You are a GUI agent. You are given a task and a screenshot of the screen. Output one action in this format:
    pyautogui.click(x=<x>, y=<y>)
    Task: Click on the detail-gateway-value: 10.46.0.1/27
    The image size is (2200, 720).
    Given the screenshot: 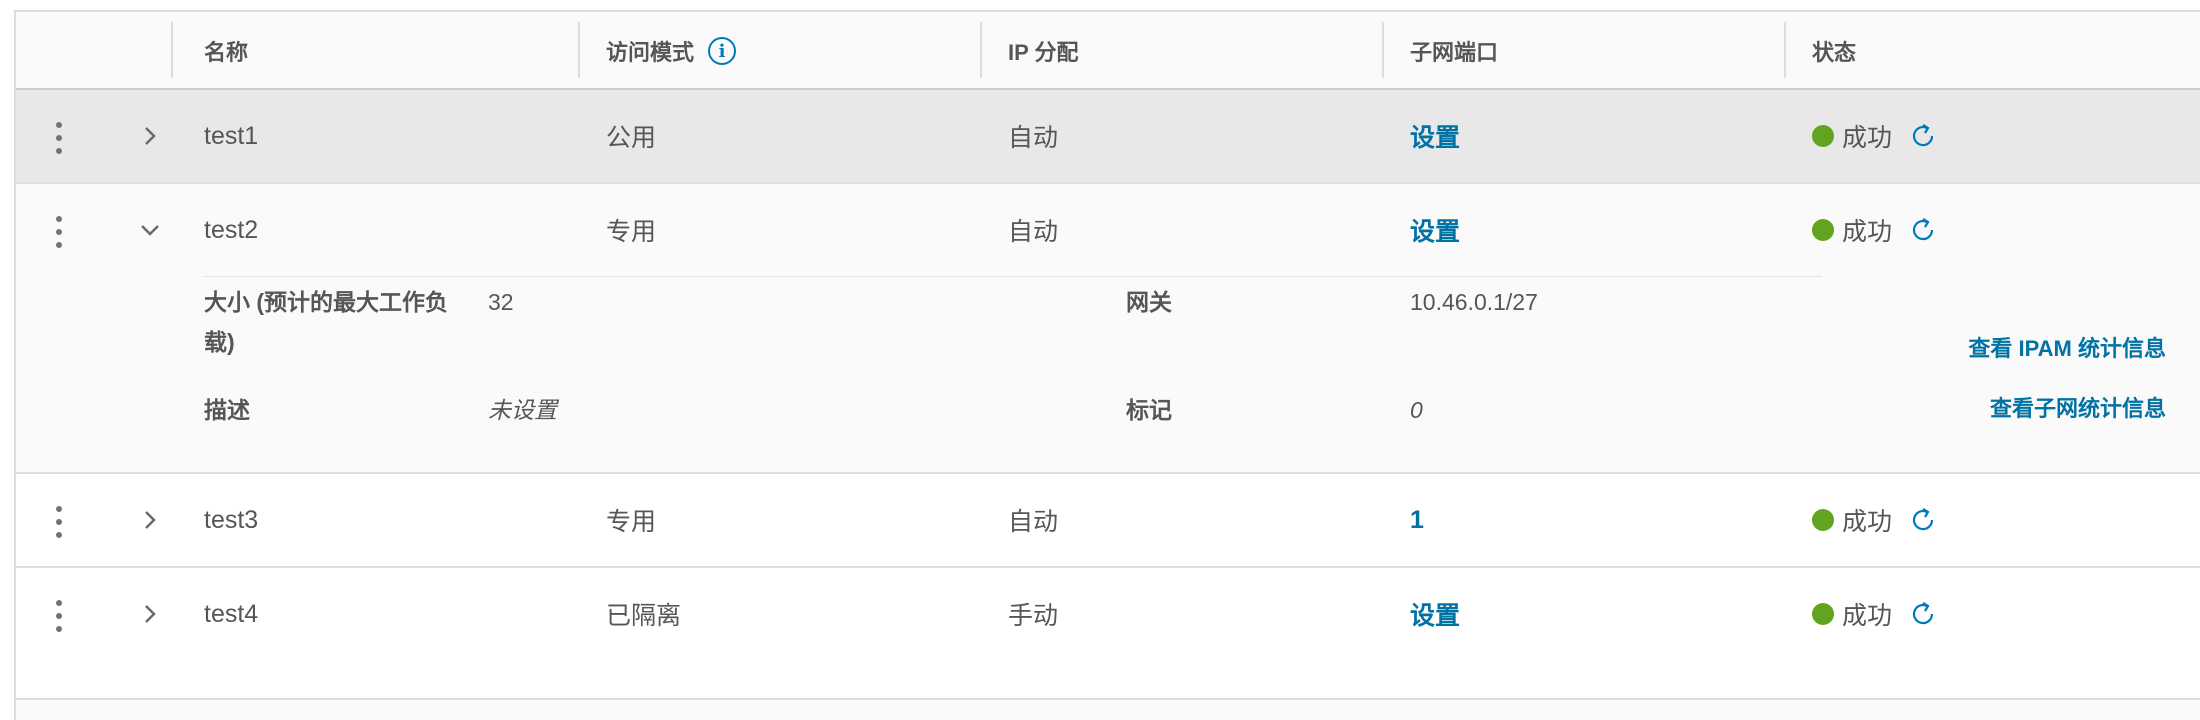 What is the action you would take?
    pyautogui.click(x=1474, y=302)
    